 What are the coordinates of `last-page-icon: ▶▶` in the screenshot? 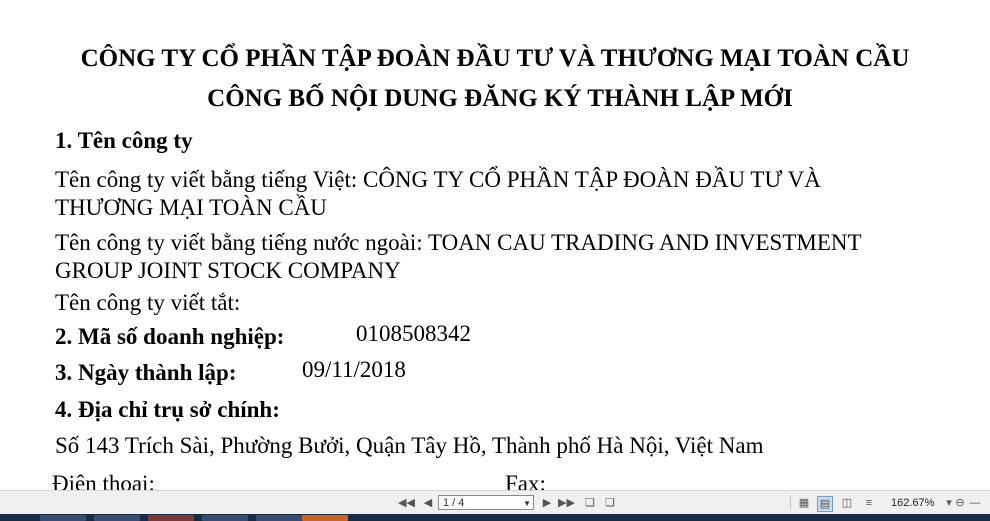 It's located at (566, 503).